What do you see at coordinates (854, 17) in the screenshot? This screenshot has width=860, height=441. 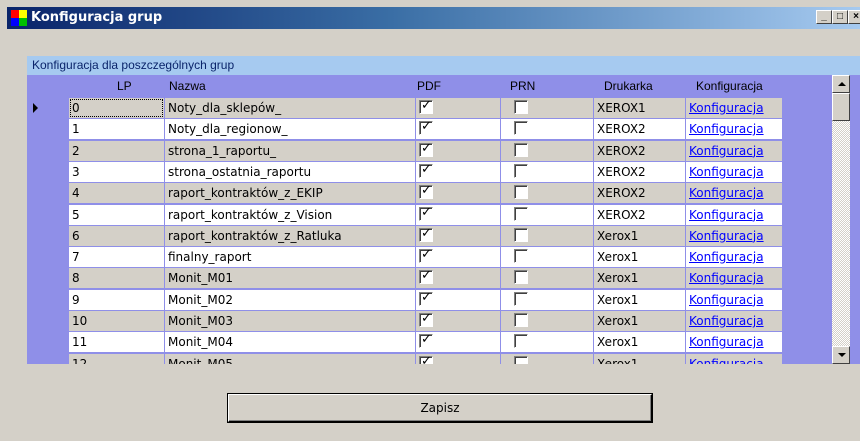 I see `close-button: ×` at bounding box center [854, 17].